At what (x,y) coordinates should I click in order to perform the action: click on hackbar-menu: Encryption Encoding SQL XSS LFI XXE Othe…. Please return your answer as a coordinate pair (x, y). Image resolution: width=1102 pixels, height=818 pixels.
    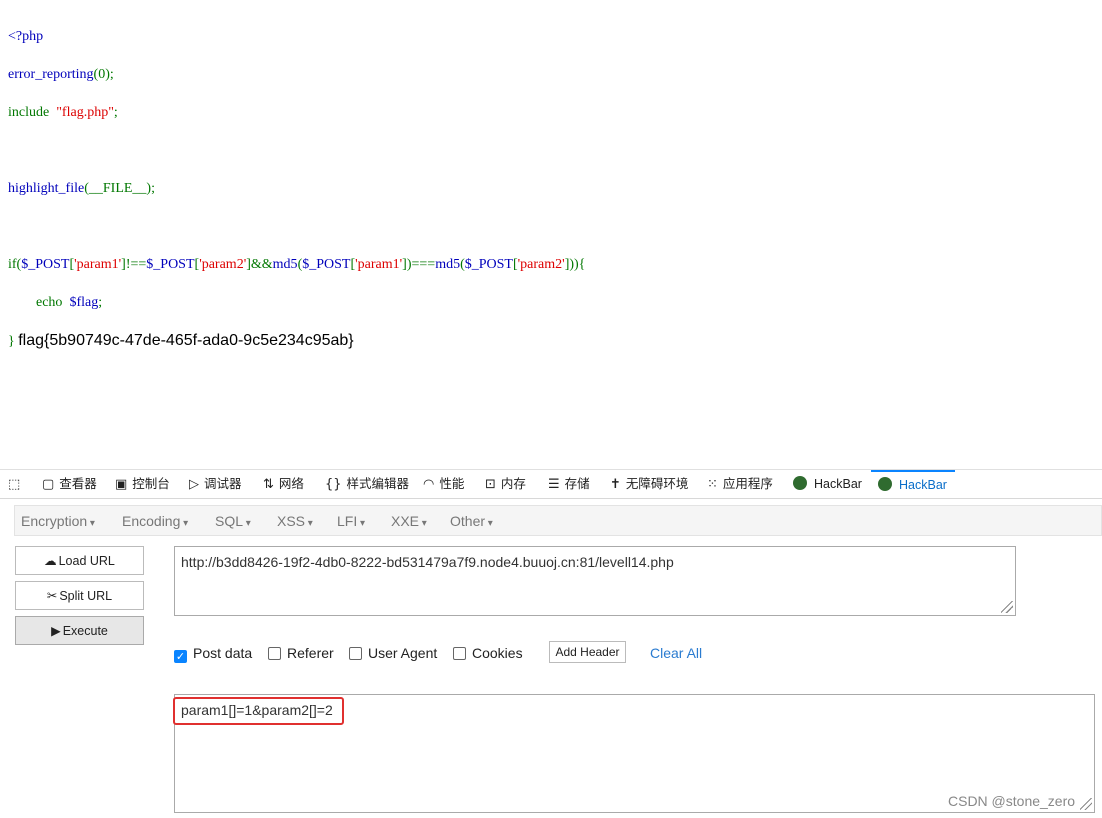
    Looking at the image, I should click on (558, 520).